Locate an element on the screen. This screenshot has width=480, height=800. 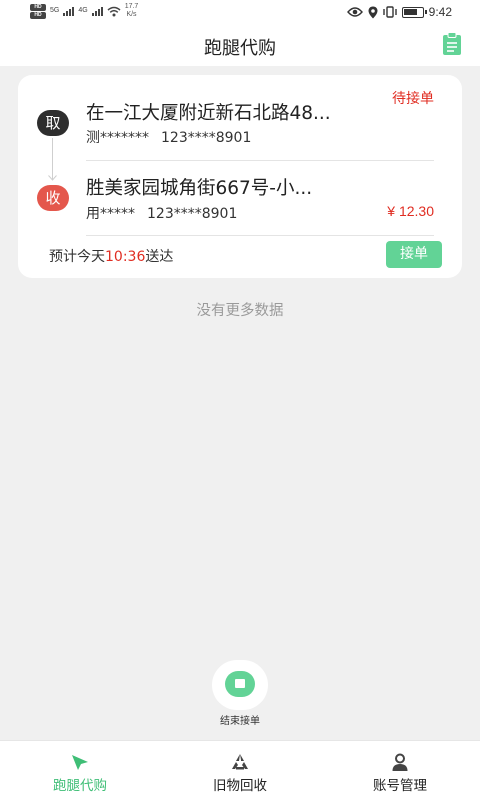
pickup-phone: 123****8901 is located at coordinates (206, 138).